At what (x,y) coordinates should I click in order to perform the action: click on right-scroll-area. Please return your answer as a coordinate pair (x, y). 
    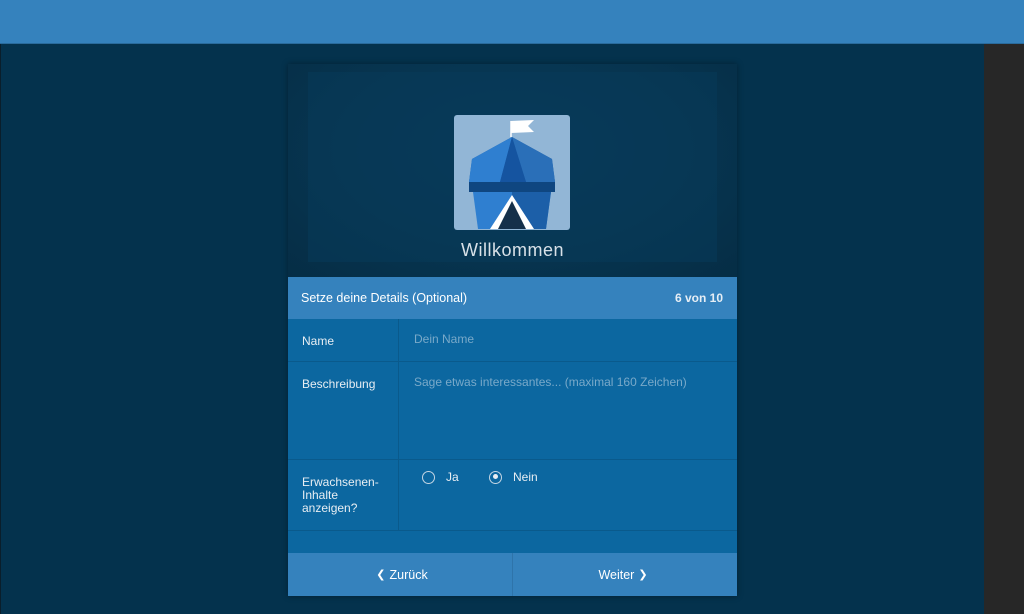
    Looking at the image, I should click on (1004, 329).